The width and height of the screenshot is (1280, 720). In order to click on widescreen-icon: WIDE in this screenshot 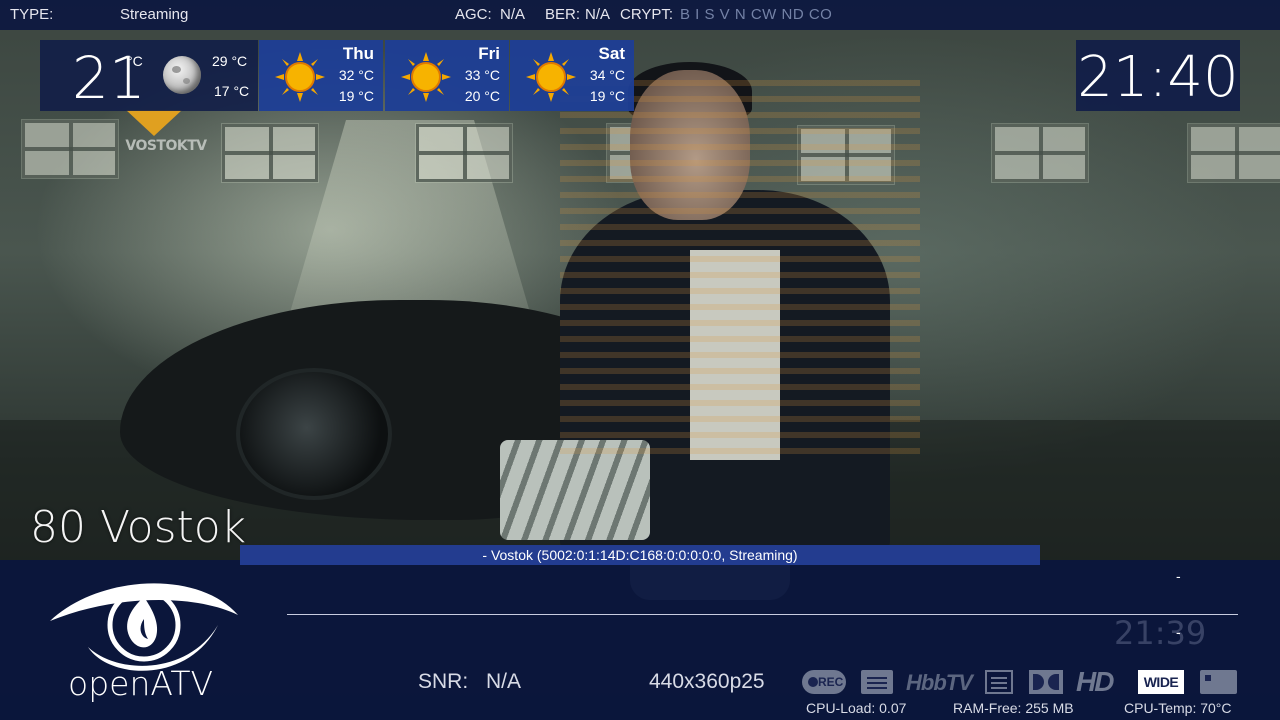, I will do `click(1161, 682)`.